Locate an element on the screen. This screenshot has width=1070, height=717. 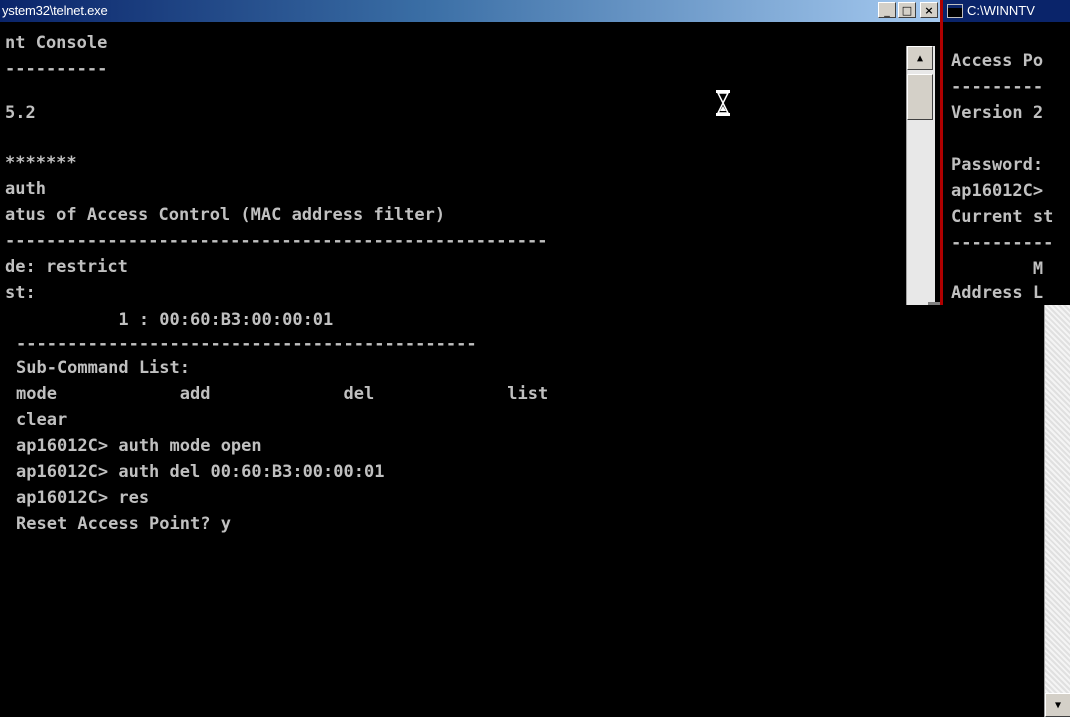
console-line: Sub-Command List: is located at coordinates (103, 368).